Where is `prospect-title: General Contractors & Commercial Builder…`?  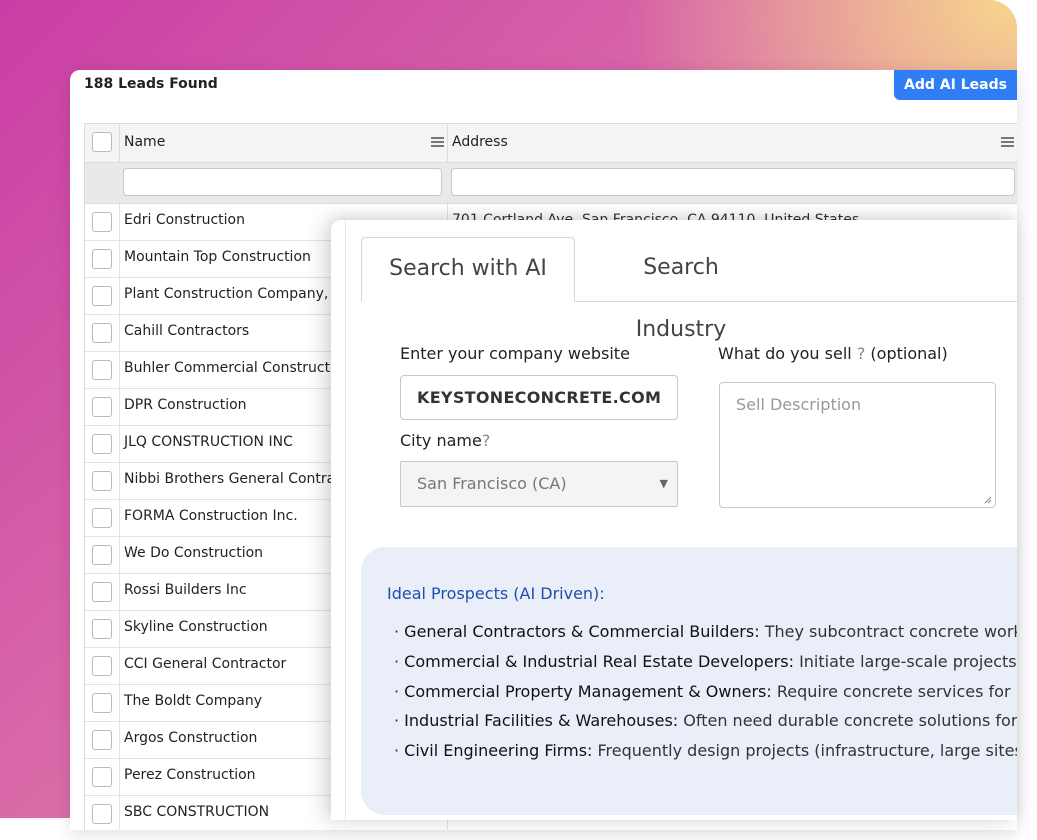
prospect-title: General Contractors & Commercial Builder… is located at coordinates (582, 631).